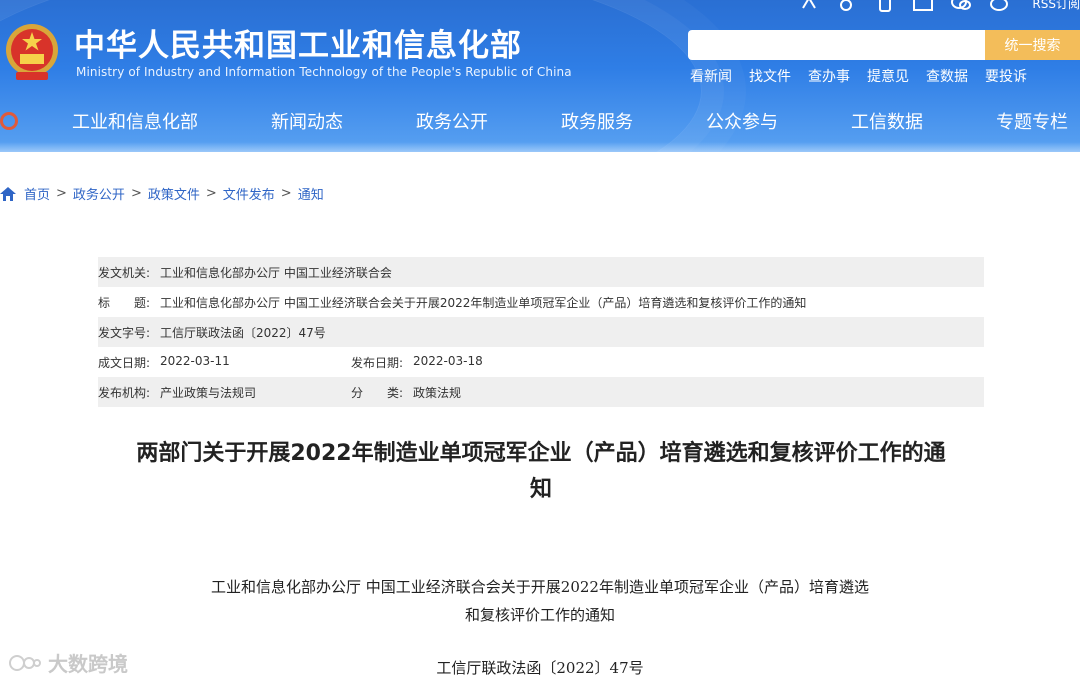 This screenshot has height=684, width=1080. What do you see at coordinates (540, 668) in the screenshot?
I see `article-doc-number: 工信厅联政法函〔2022〕47号` at bounding box center [540, 668].